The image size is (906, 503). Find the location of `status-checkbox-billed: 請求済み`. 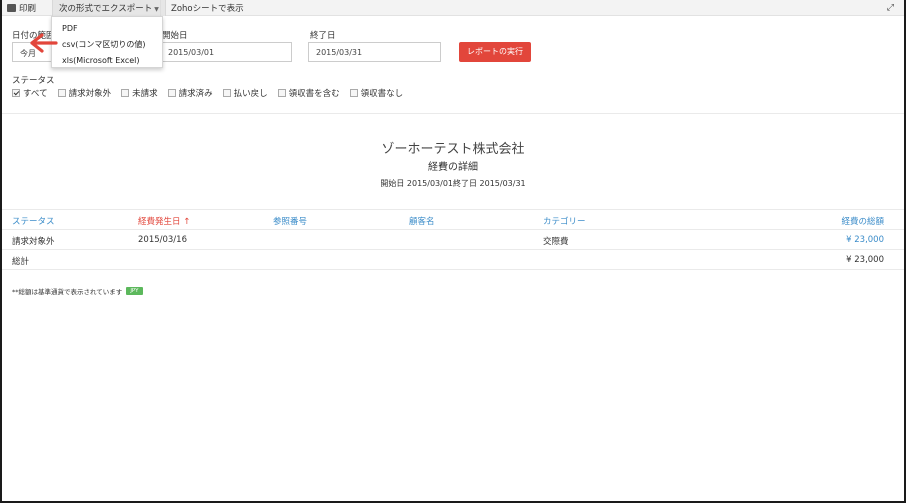

status-checkbox-billed: 請求済み is located at coordinates (190, 93).